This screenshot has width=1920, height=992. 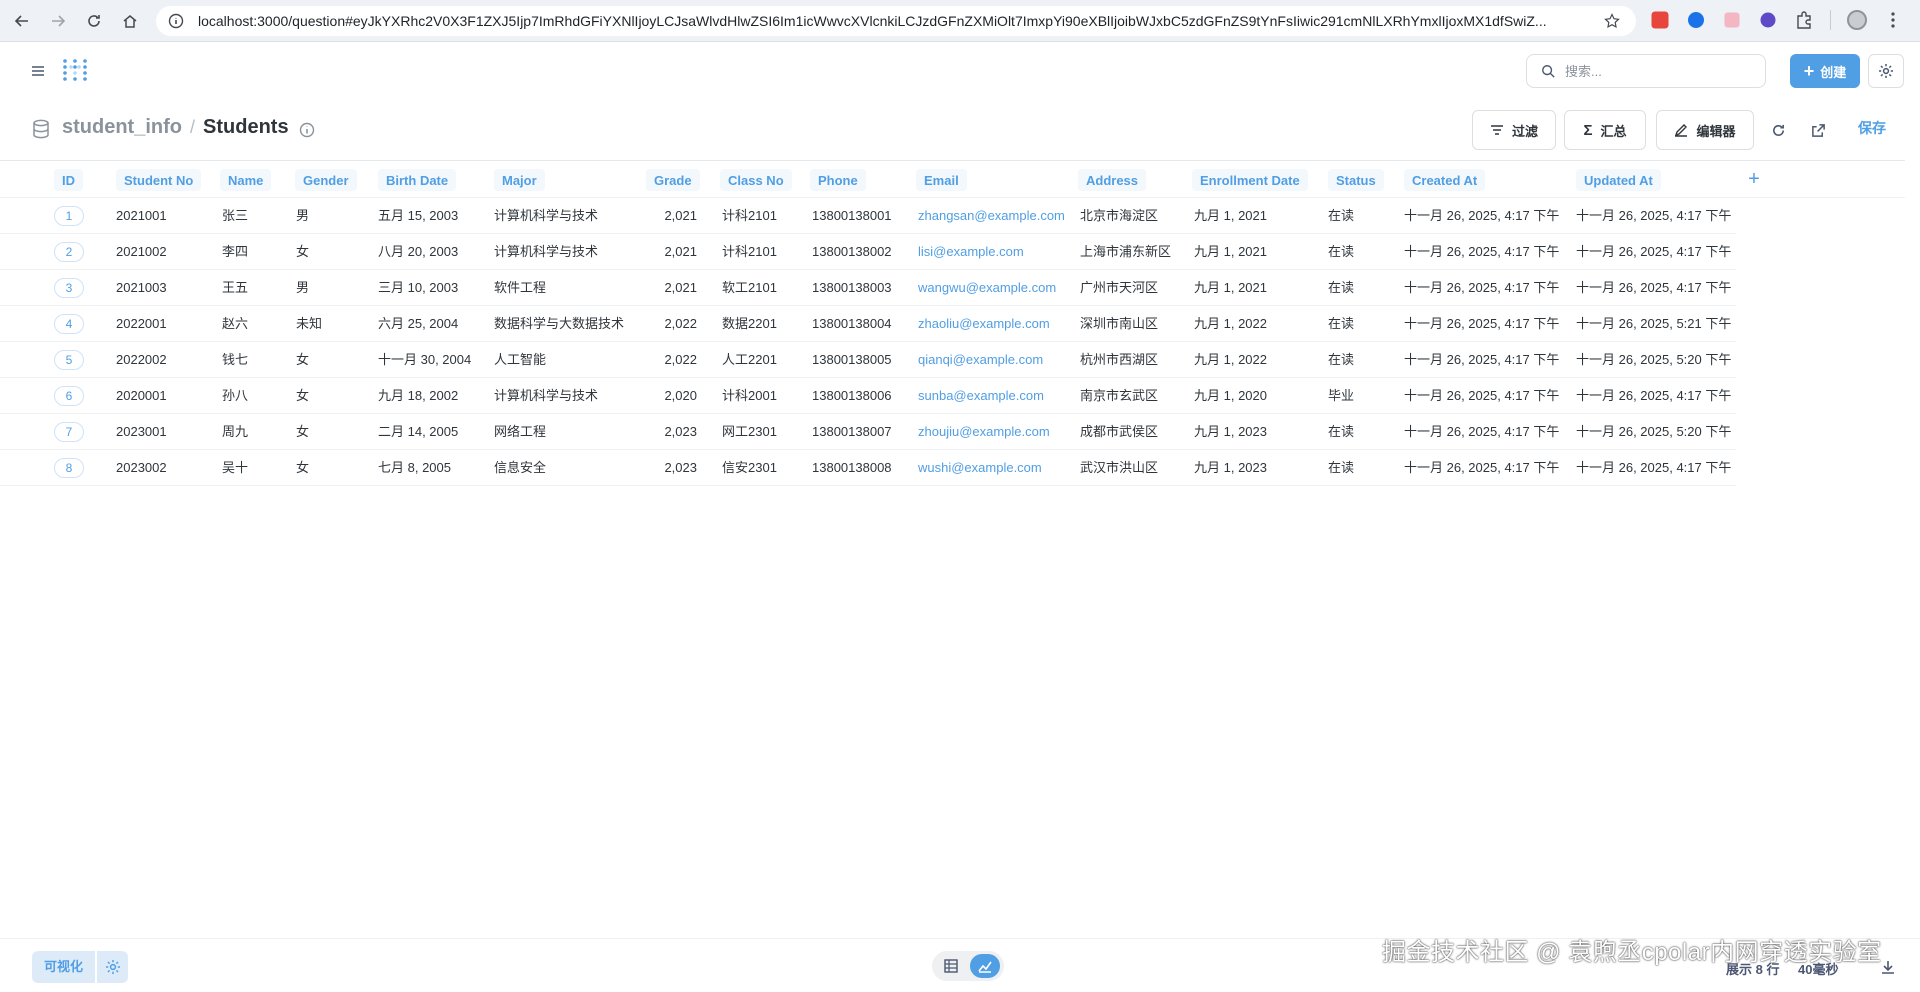 What do you see at coordinates (1655, 71) in the screenshot?
I see `search-input` at bounding box center [1655, 71].